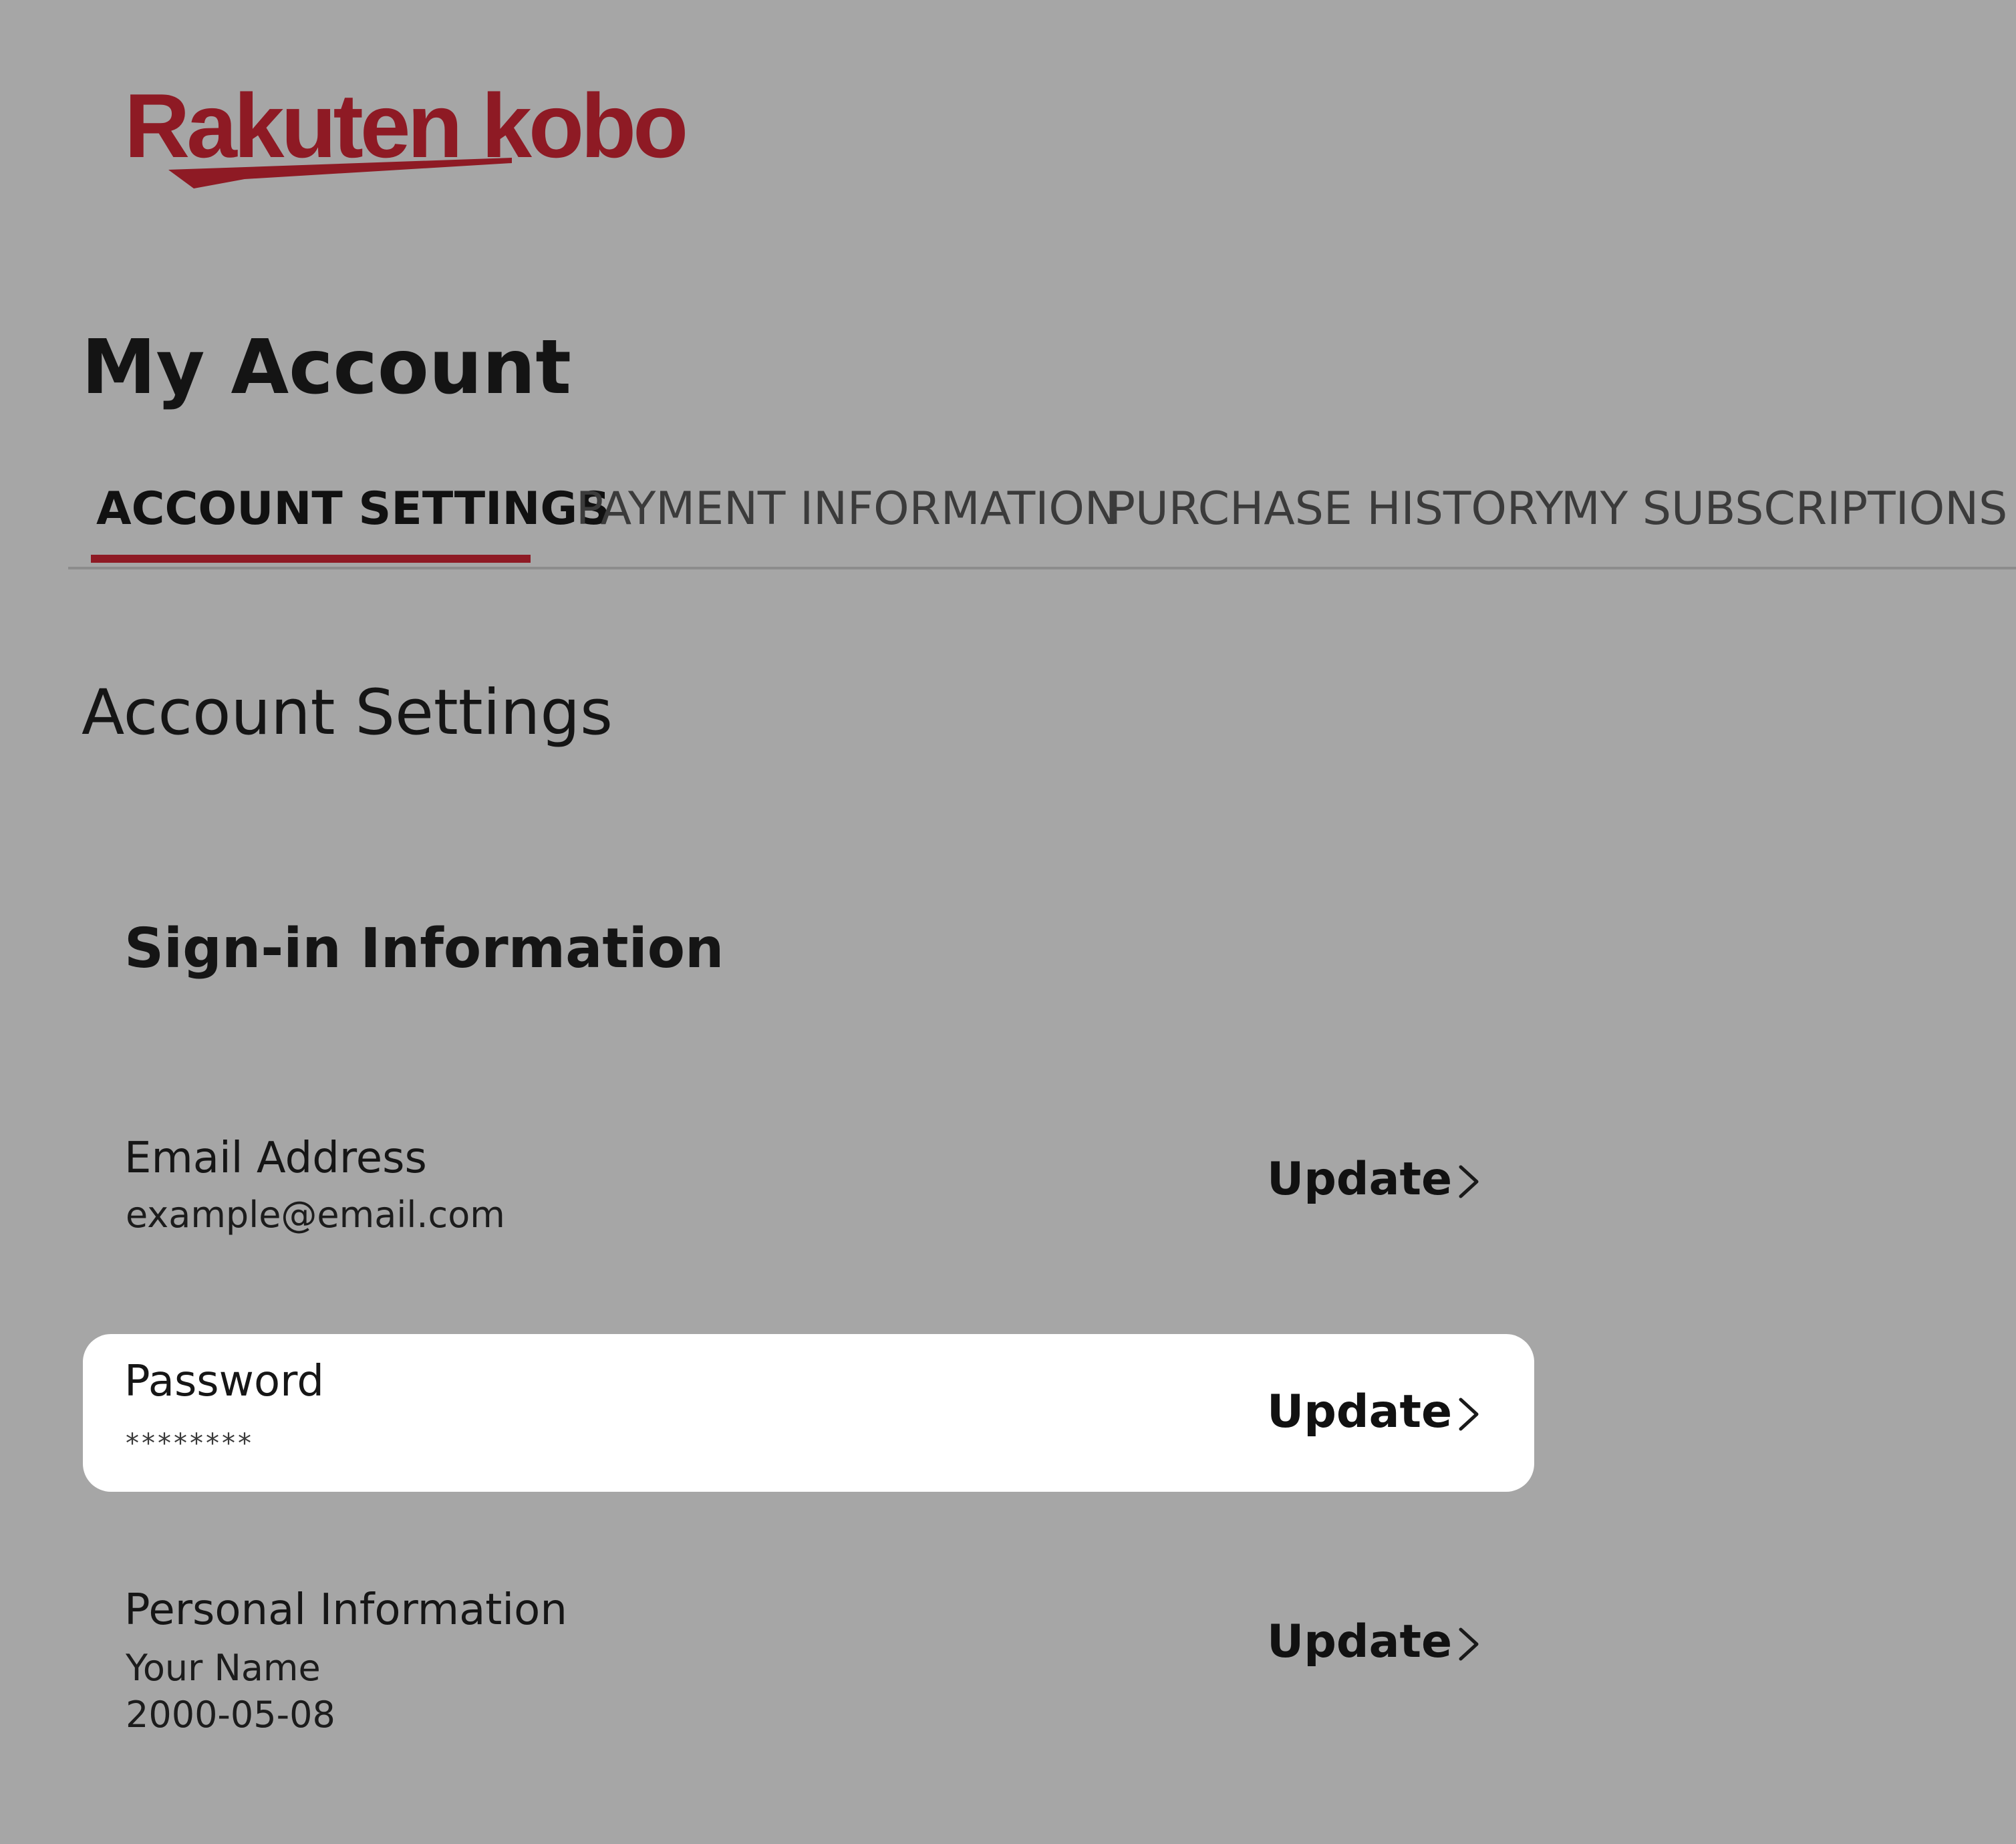 This screenshot has height=1844, width=2016. What do you see at coordinates (340, 173) in the screenshot?
I see `logo-swoosh-icon` at bounding box center [340, 173].